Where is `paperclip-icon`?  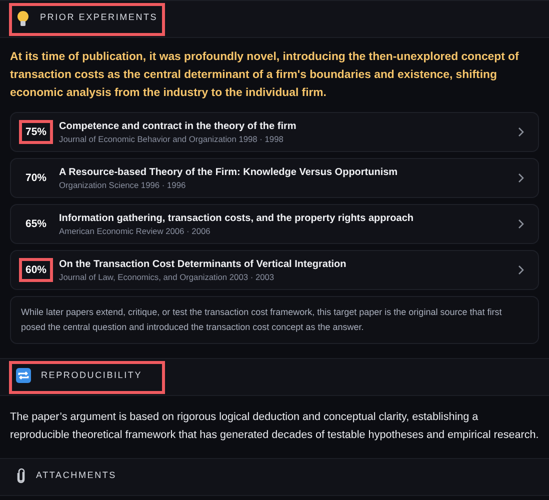 paperclip-icon is located at coordinates (21, 476).